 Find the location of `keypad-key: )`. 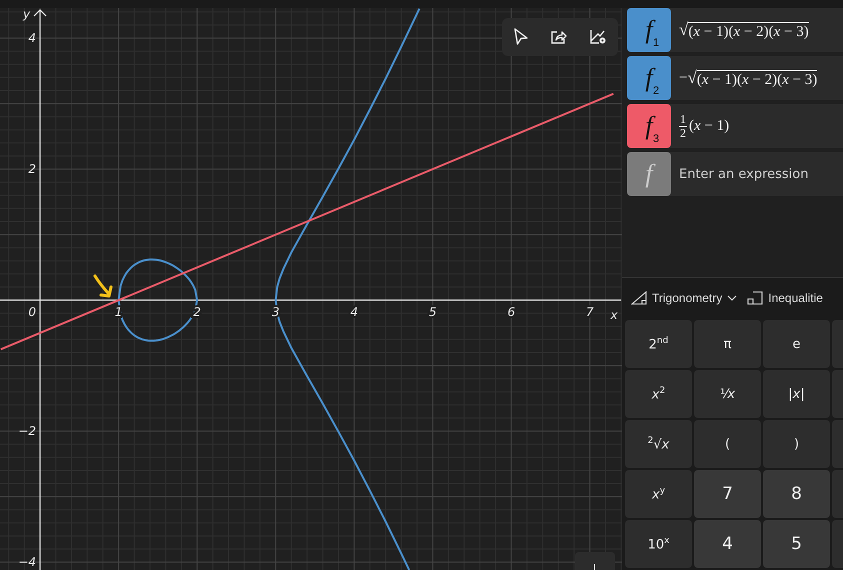

keypad-key: ) is located at coordinates (796, 444).